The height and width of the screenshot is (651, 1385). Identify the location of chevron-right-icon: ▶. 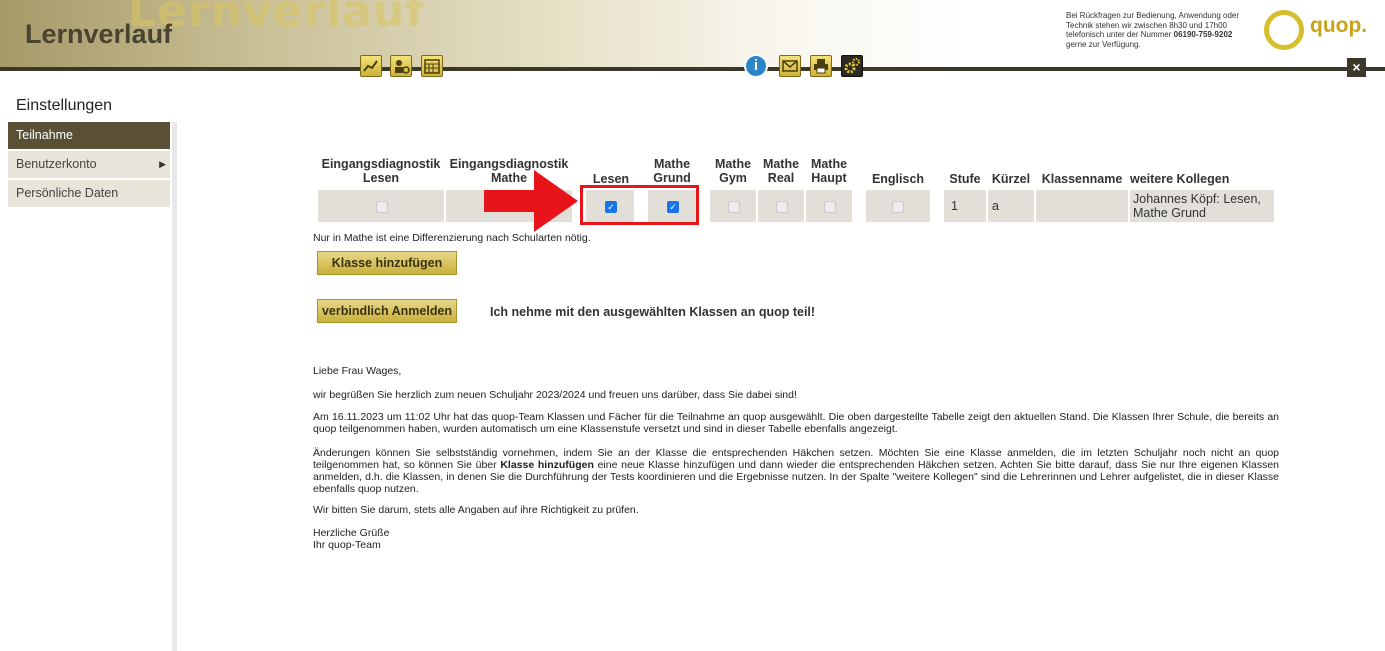
(162, 164).